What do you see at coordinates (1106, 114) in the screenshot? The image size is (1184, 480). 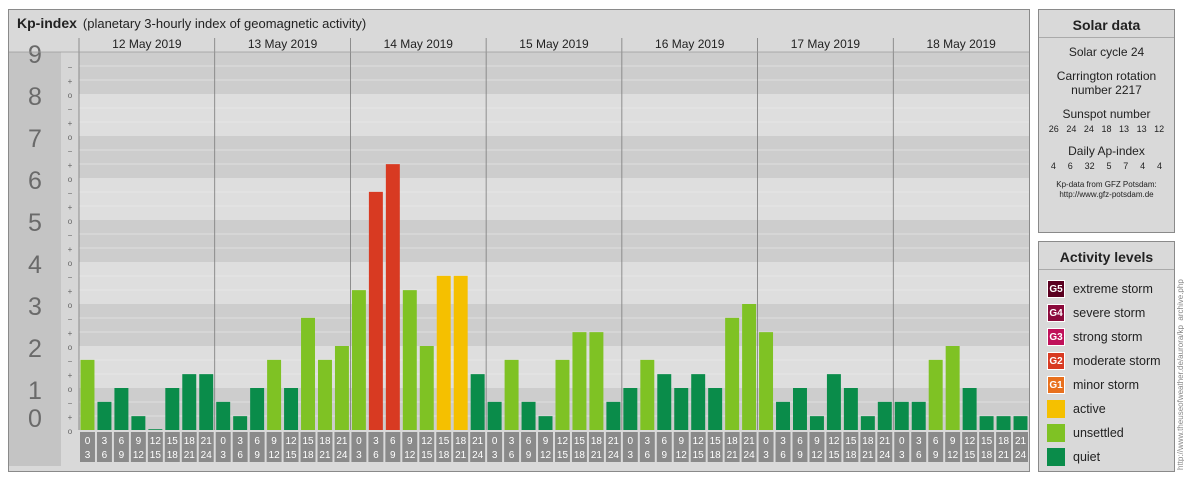 I see `sunspot-label: Sunspot number` at bounding box center [1106, 114].